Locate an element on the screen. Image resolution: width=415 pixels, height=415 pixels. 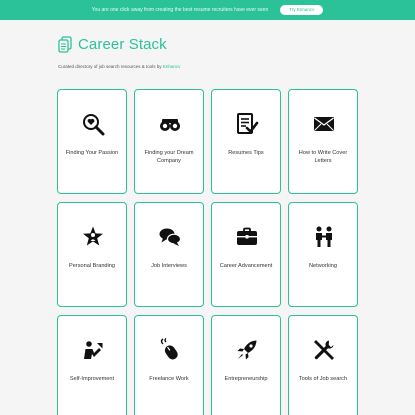
people-icon is located at coordinates (324, 237).